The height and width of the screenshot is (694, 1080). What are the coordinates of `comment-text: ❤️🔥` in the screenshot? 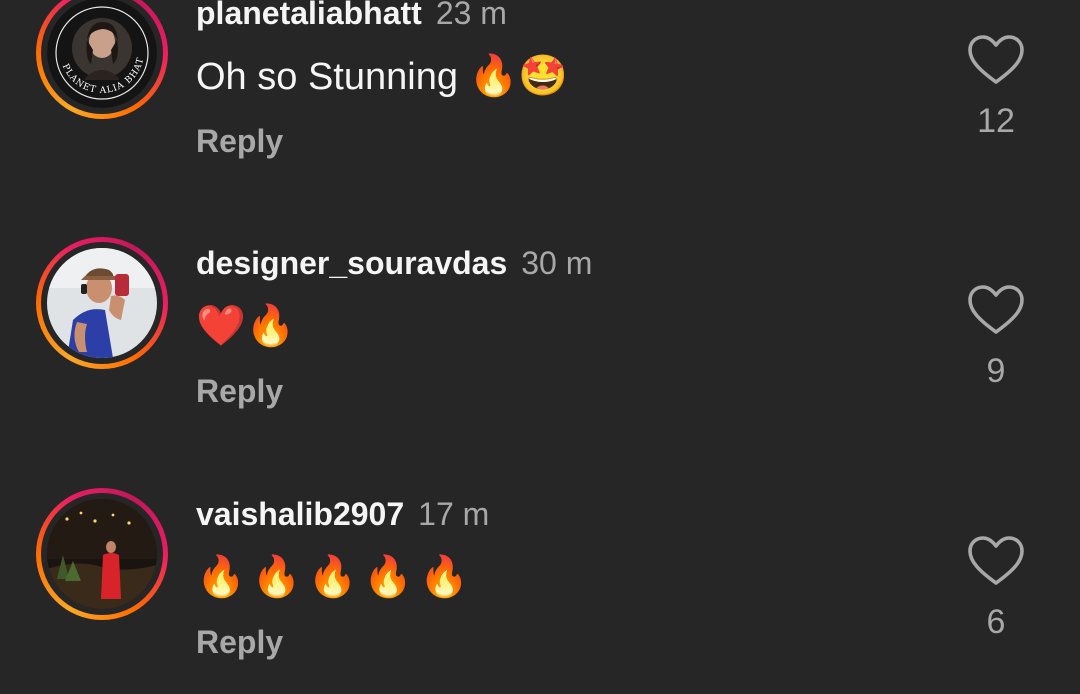 It's located at (246, 326).